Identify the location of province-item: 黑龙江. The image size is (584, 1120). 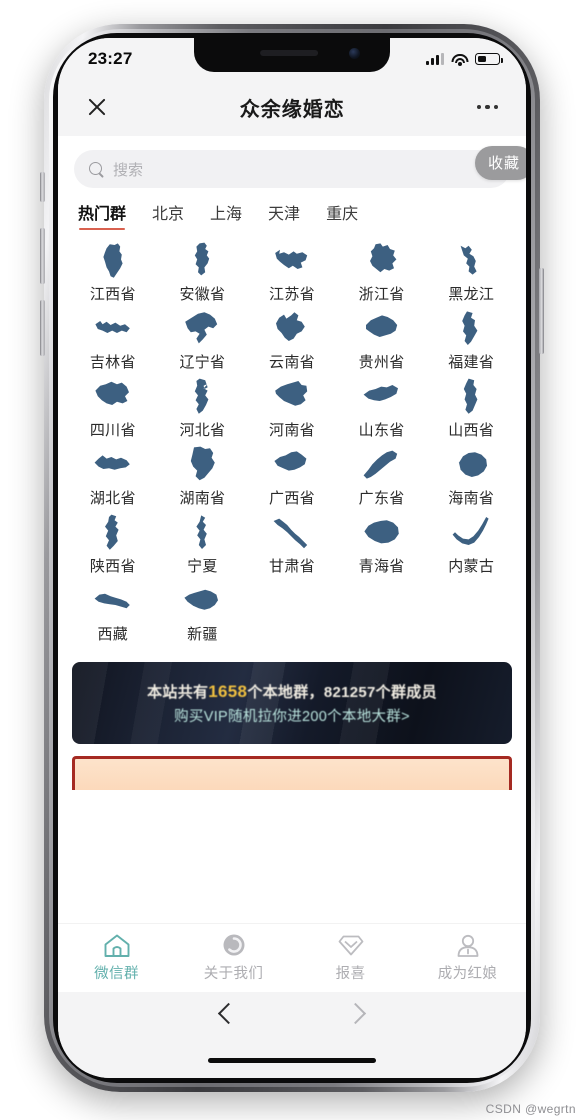
(471, 272).